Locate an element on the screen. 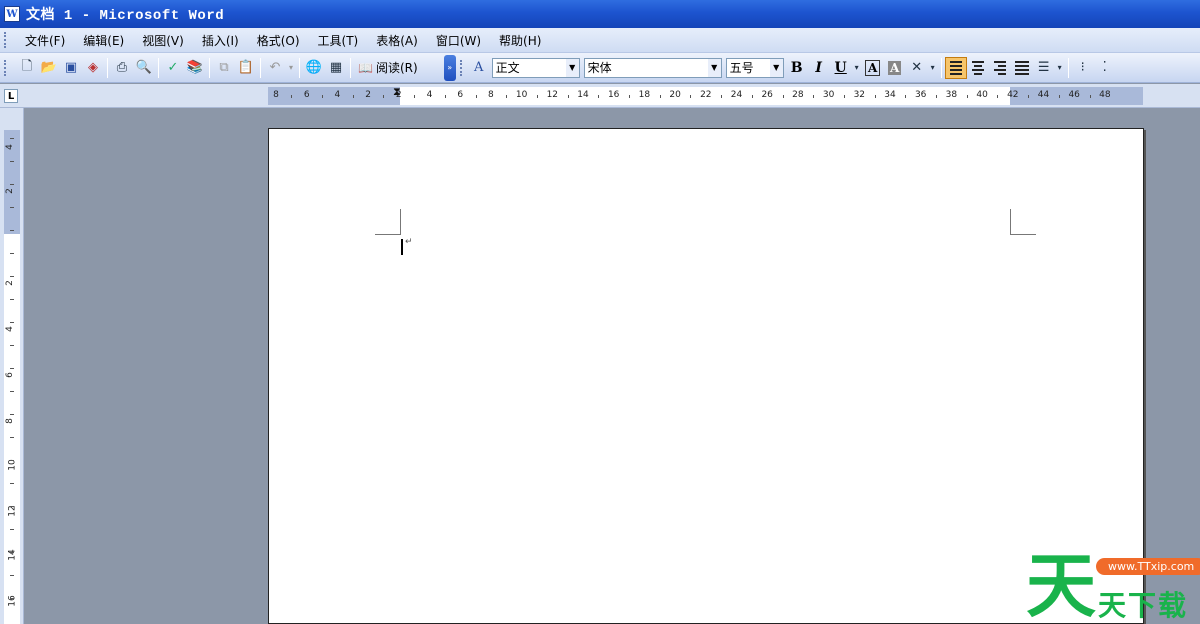 The image size is (1200, 624). formatting-grip-handle is located at coordinates (461, 67).